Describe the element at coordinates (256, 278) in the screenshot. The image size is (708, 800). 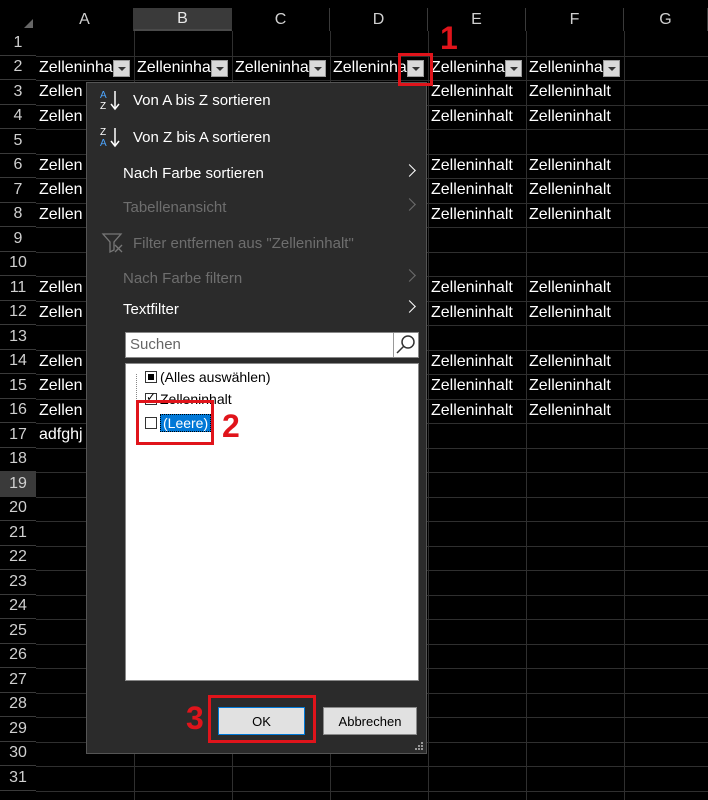
I see `menu-filter-by-color: Nach Farbe filtern` at that location.